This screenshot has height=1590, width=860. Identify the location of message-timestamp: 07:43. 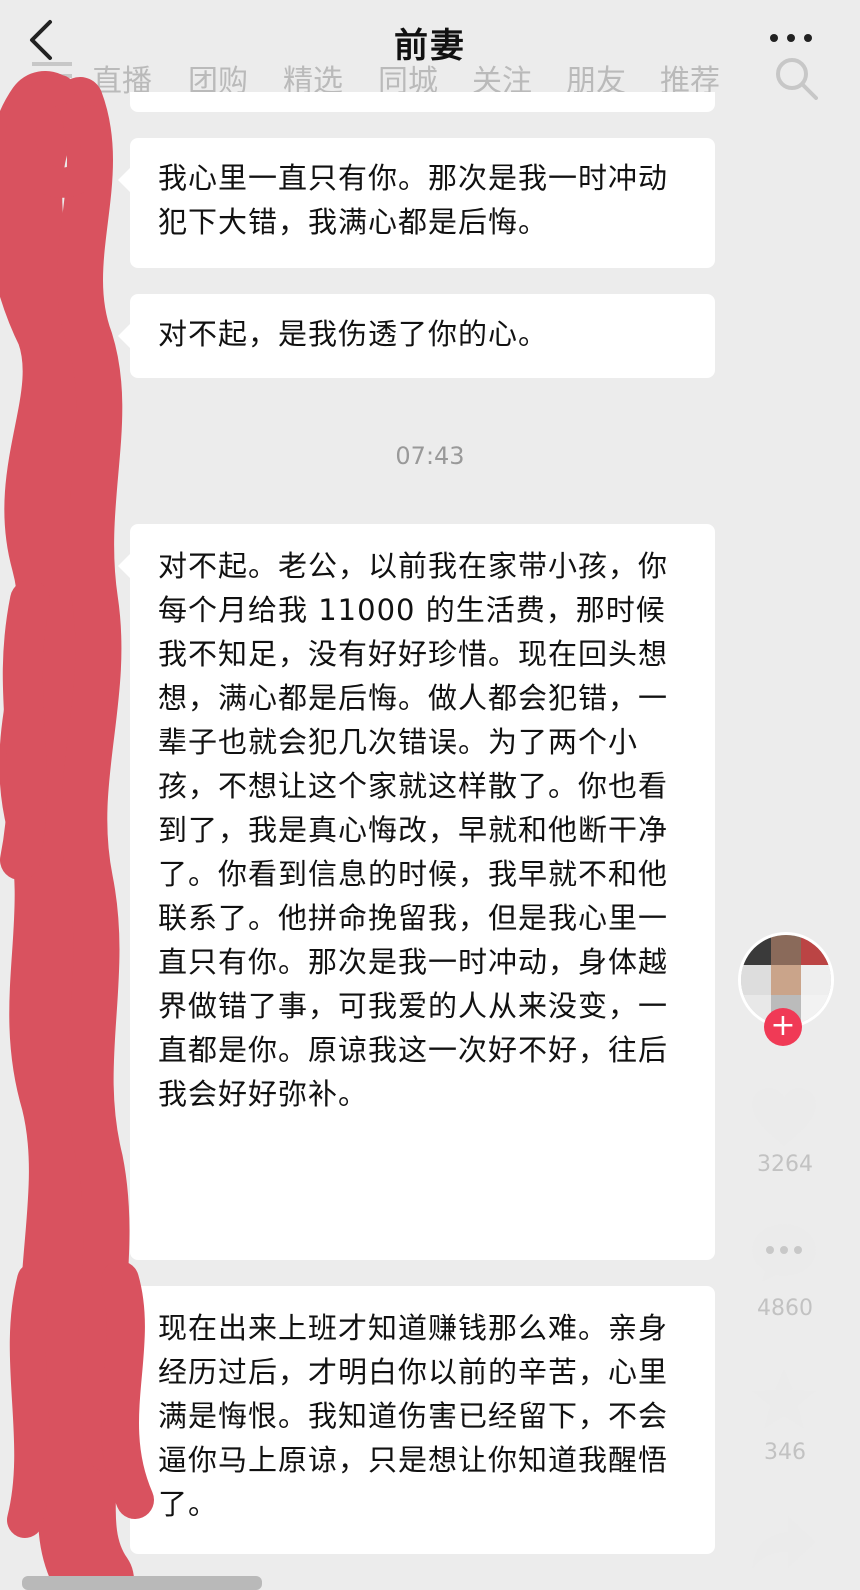
(430, 456).